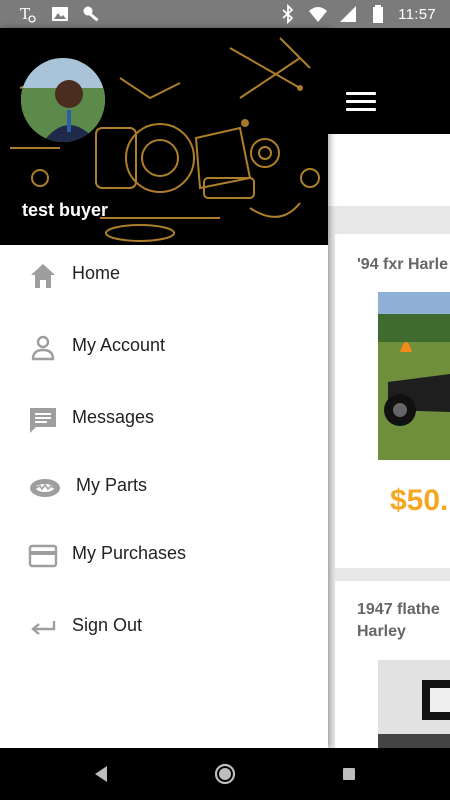 Image resolution: width=450 pixels, height=800 pixels. I want to click on menu-item-my-account: My Account, so click(164, 347).